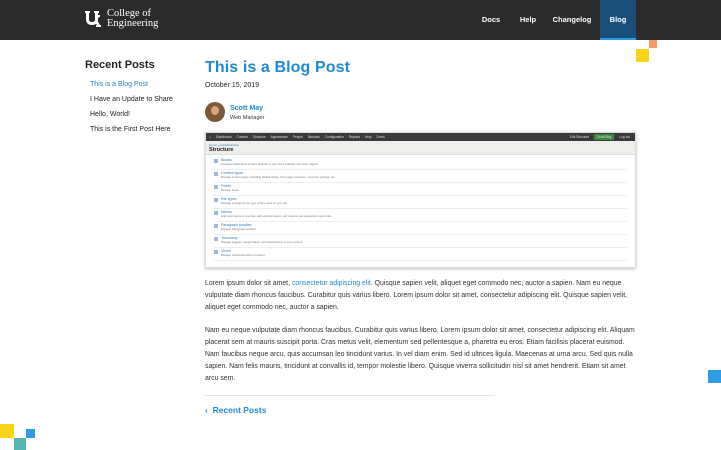 This screenshot has height=450, width=721. What do you see at coordinates (223, 137) in the screenshot?
I see `screenshot-toolbar-item: Dashboard` at bounding box center [223, 137].